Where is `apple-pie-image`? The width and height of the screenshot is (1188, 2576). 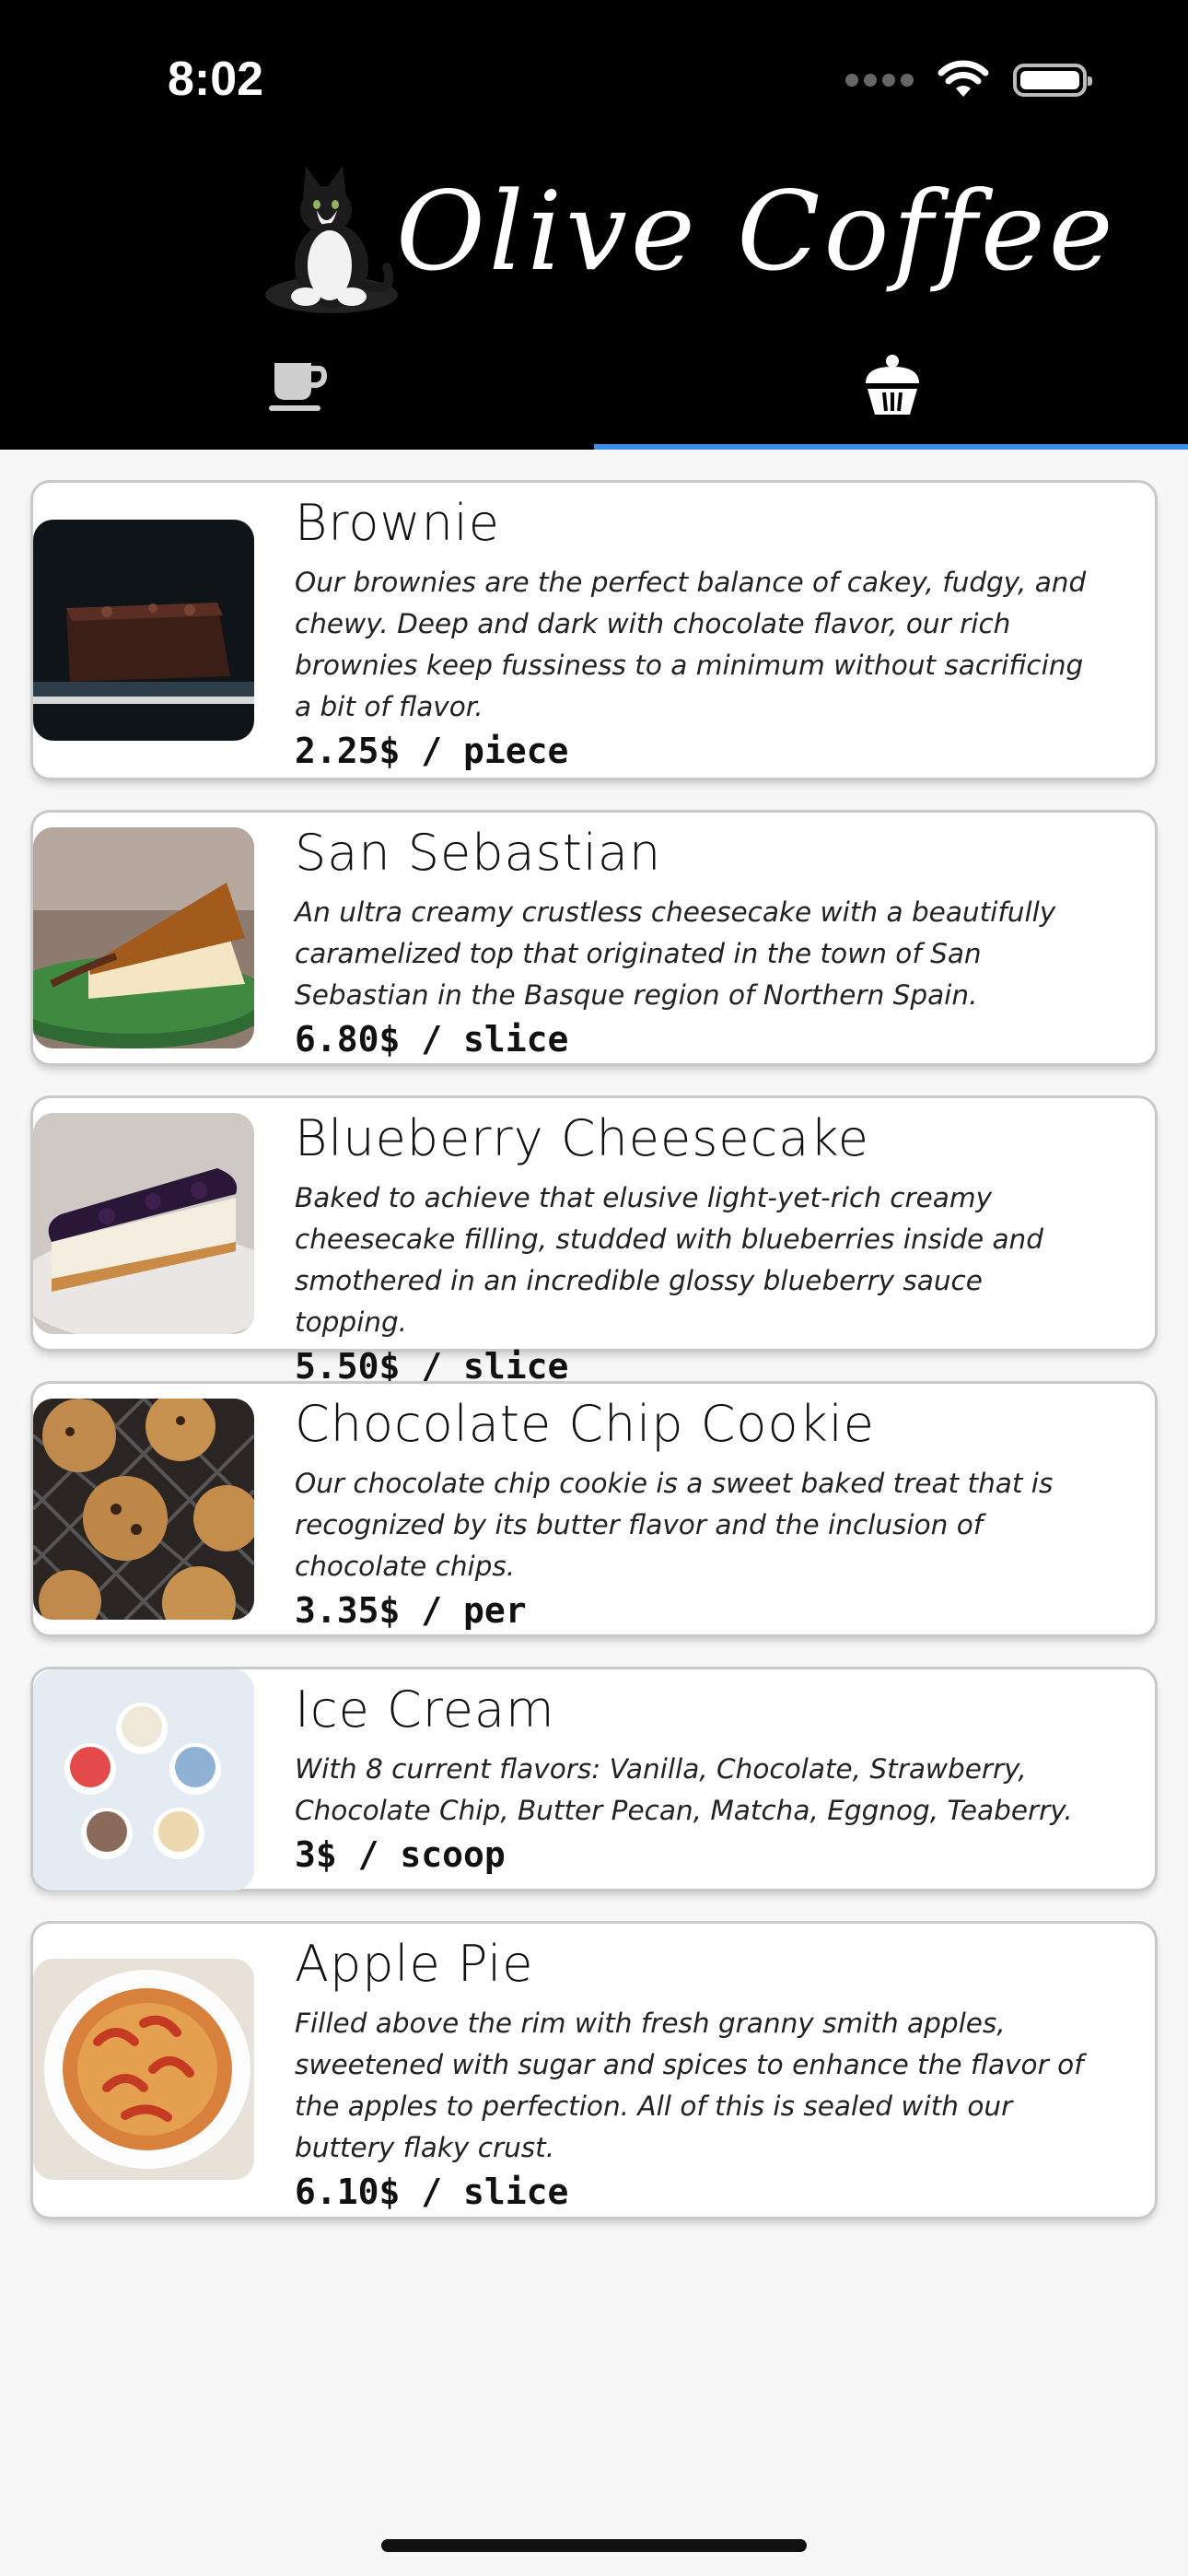
apple-pie-image is located at coordinates (143, 2069).